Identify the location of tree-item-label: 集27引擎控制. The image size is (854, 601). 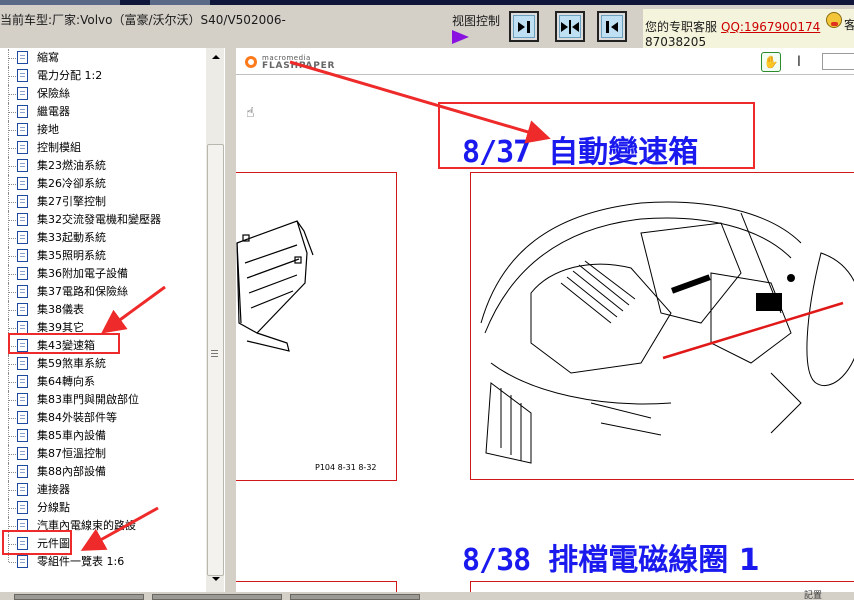
(71, 201).